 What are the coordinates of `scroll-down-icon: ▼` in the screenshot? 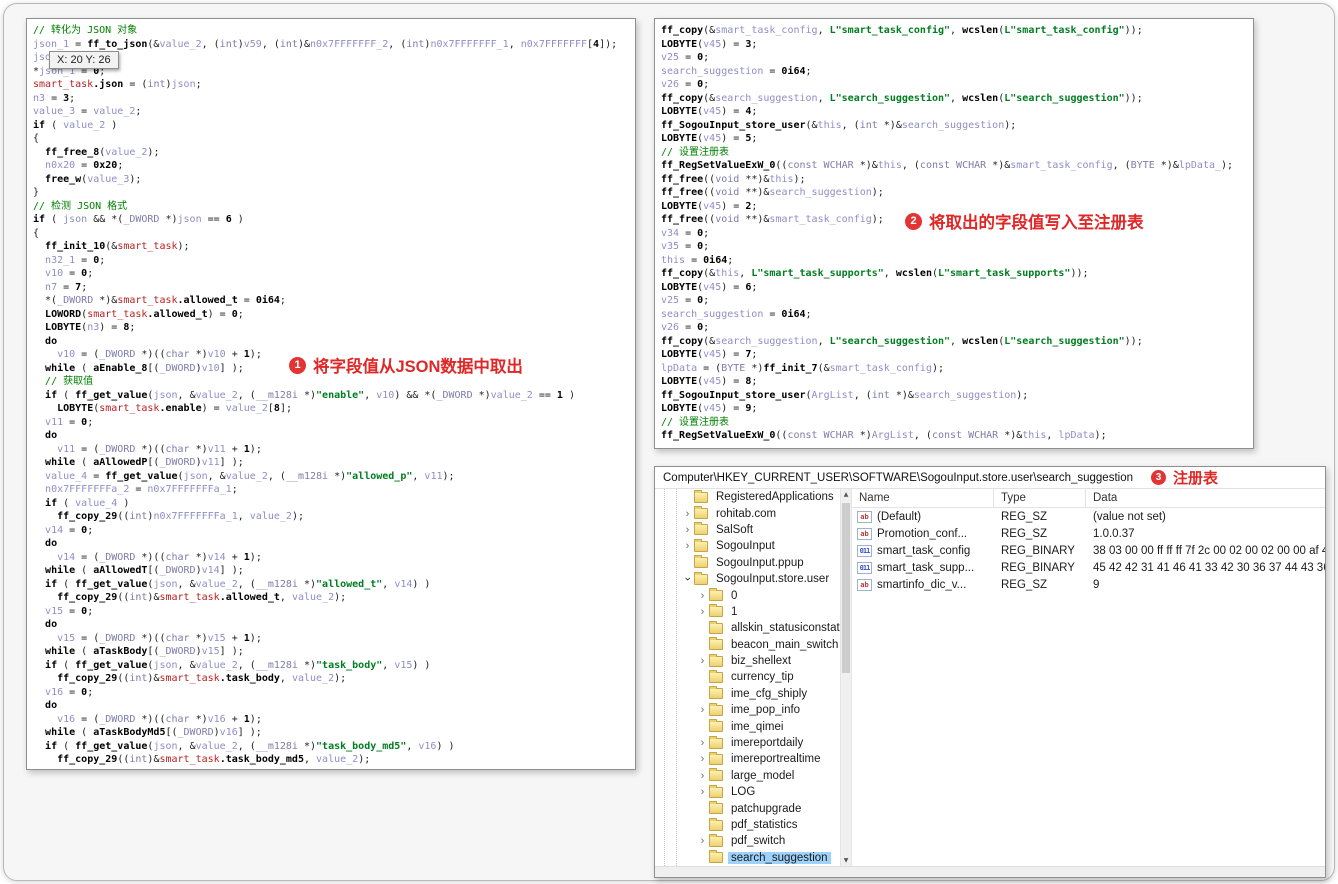 It's located at (846, 860).